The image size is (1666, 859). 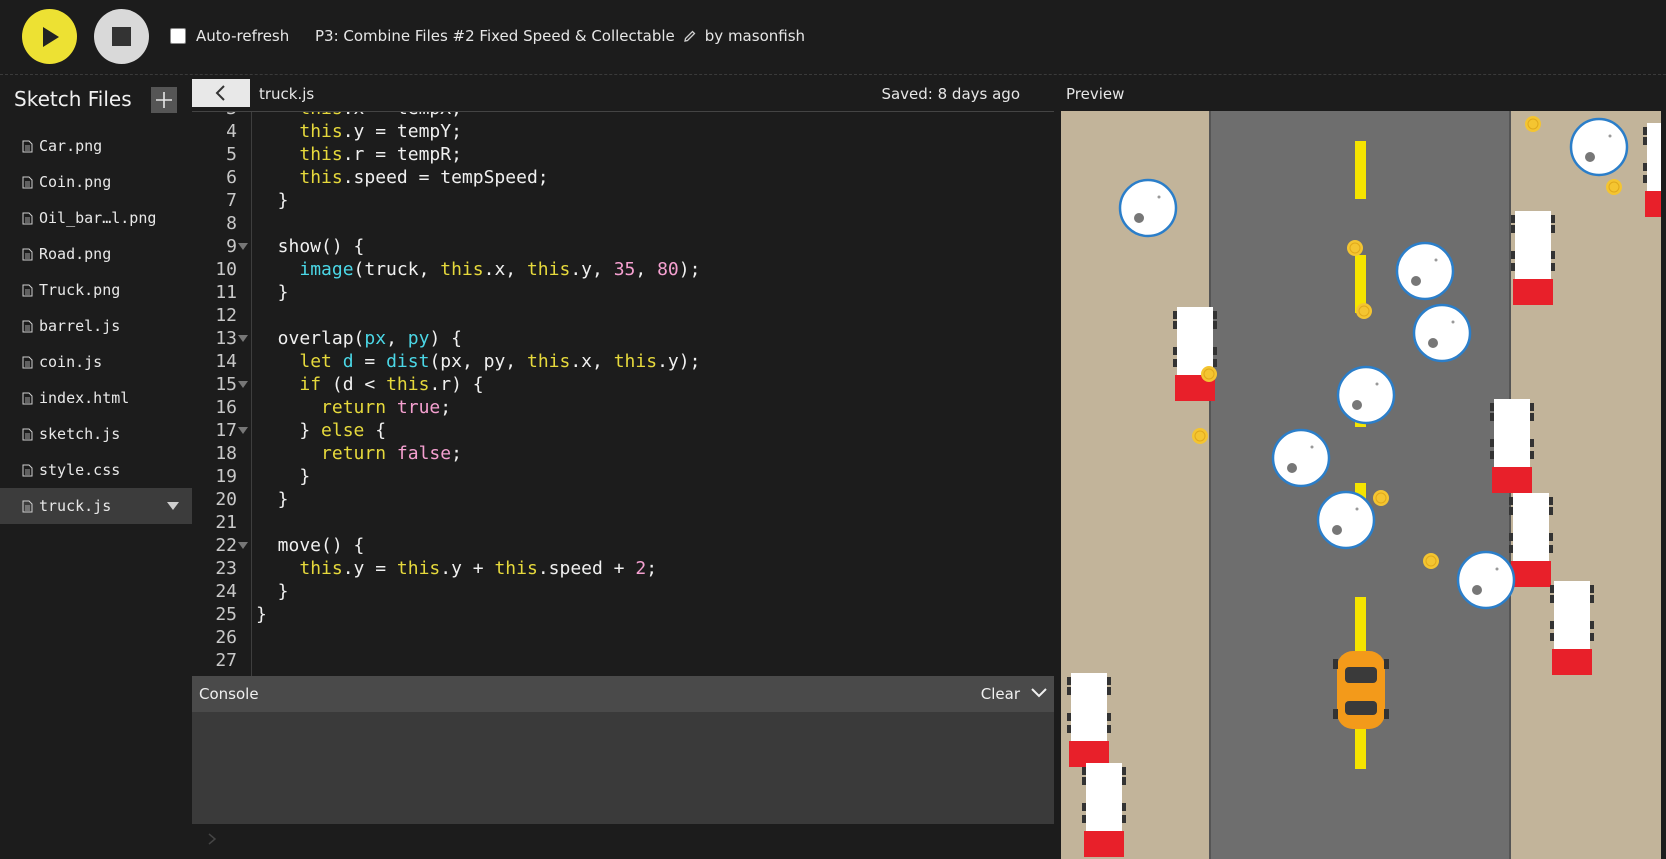 I want to click on code-text: this.x = tempX;, so click(x=359, y=116).